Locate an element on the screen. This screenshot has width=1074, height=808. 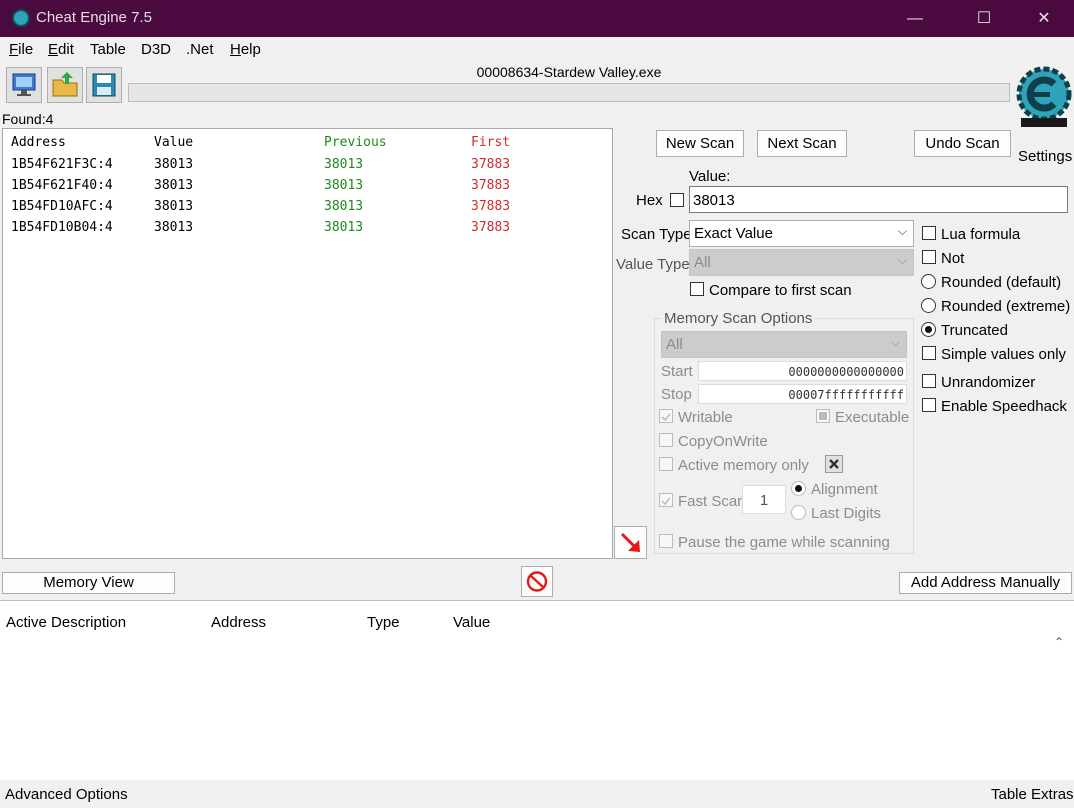
pause-game-checkbox is located at coordinates (666, 541).